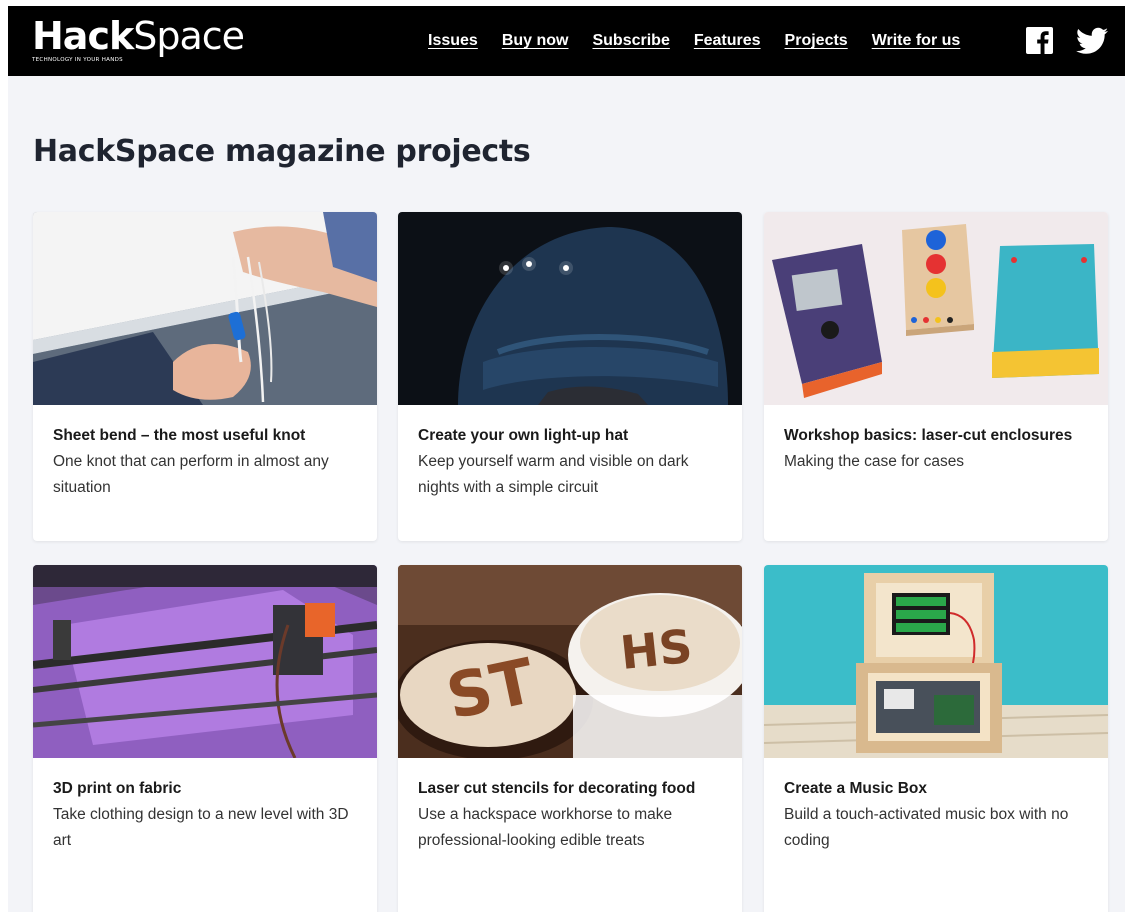 This screenshot has height=912, width=1125. What do you see at coordinates (570, 789) in the screenshot?
I see `project-title: Laser cut stencils for decorating food` at bounding box center [570, 789].